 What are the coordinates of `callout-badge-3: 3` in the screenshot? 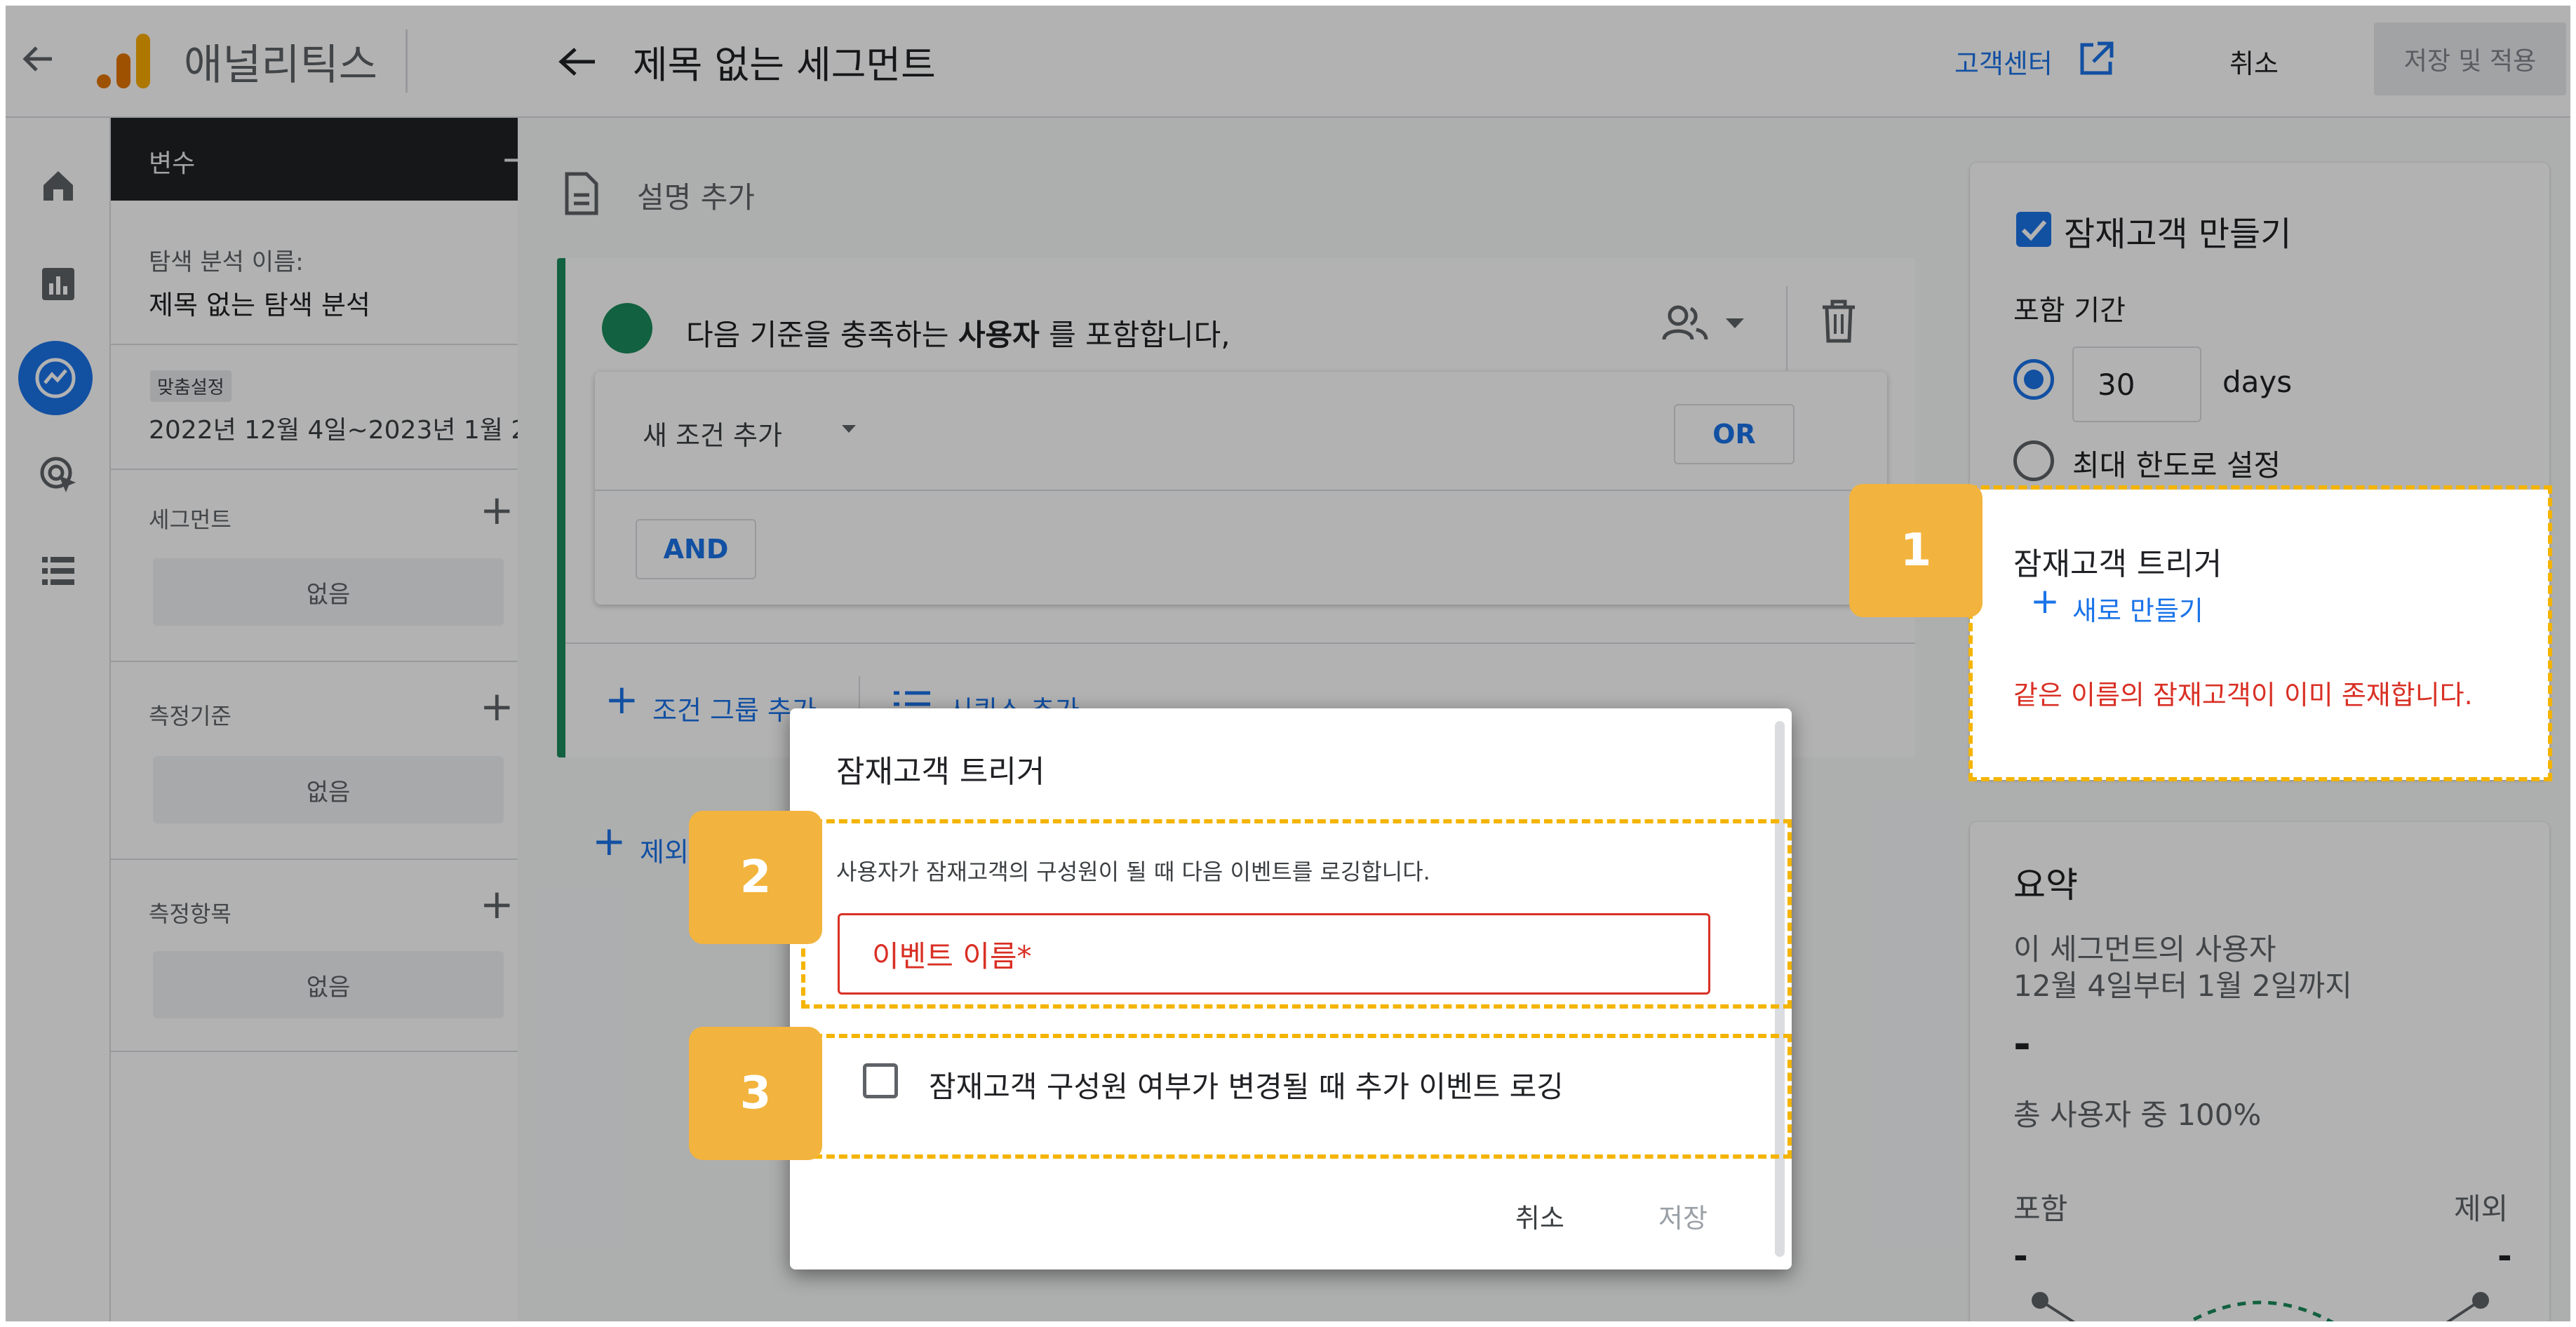 It's located at (755, 1093).